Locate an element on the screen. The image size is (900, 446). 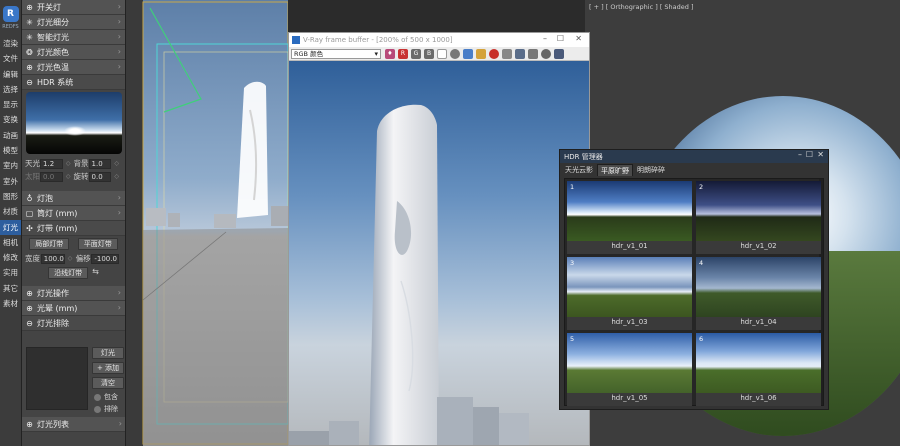
hdr-item-number: 4 is located at coordinates (701, 263).